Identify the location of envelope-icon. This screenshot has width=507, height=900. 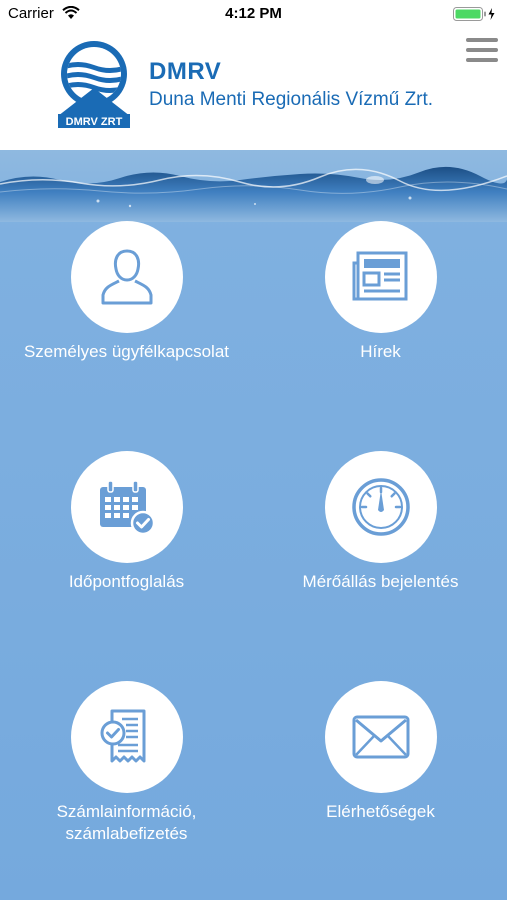
(381, 737).